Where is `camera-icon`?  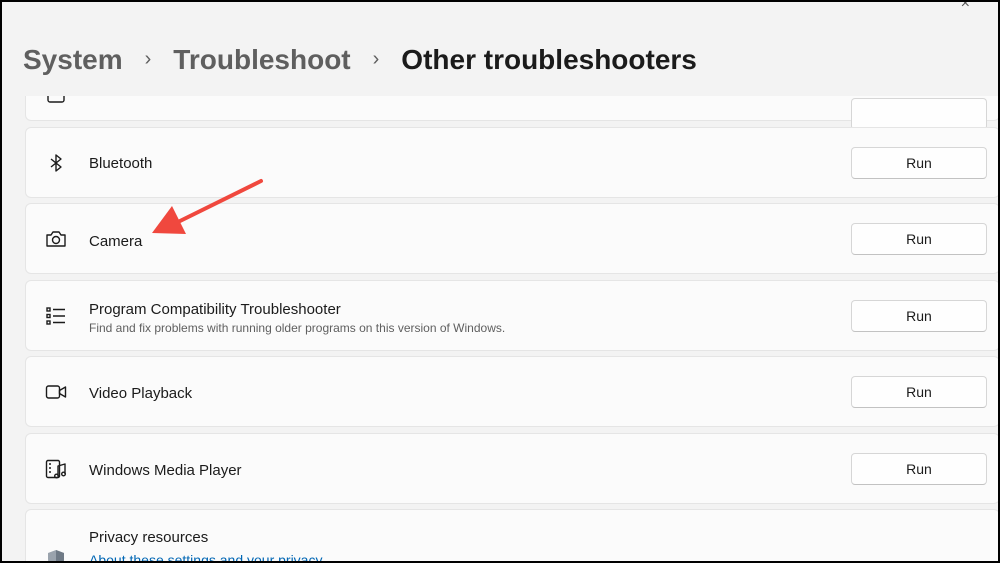 camera-icon is located at coordinates (56, 239).